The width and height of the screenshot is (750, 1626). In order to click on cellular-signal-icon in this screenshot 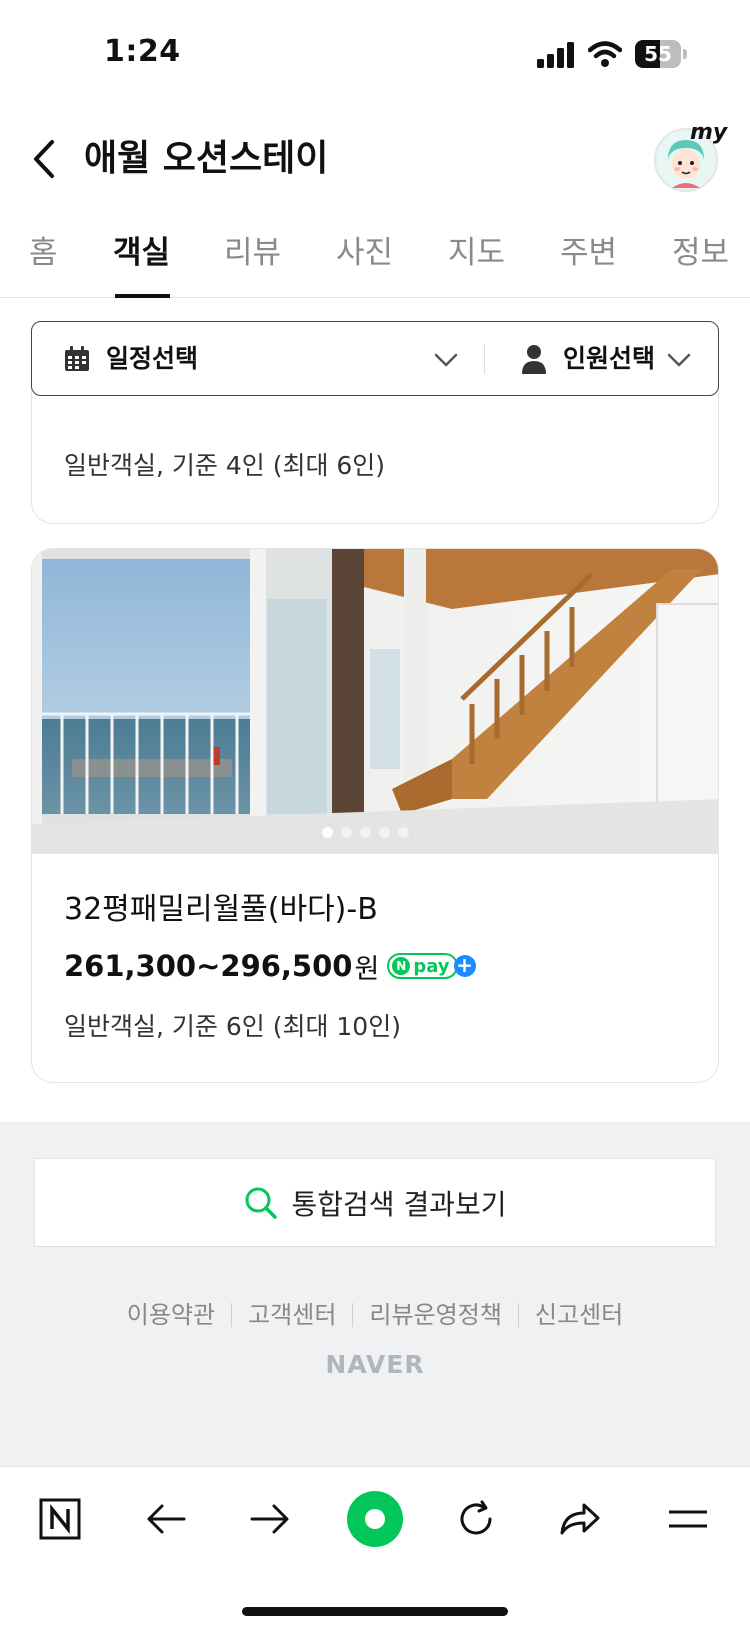, I will do `click(555, 55)`.